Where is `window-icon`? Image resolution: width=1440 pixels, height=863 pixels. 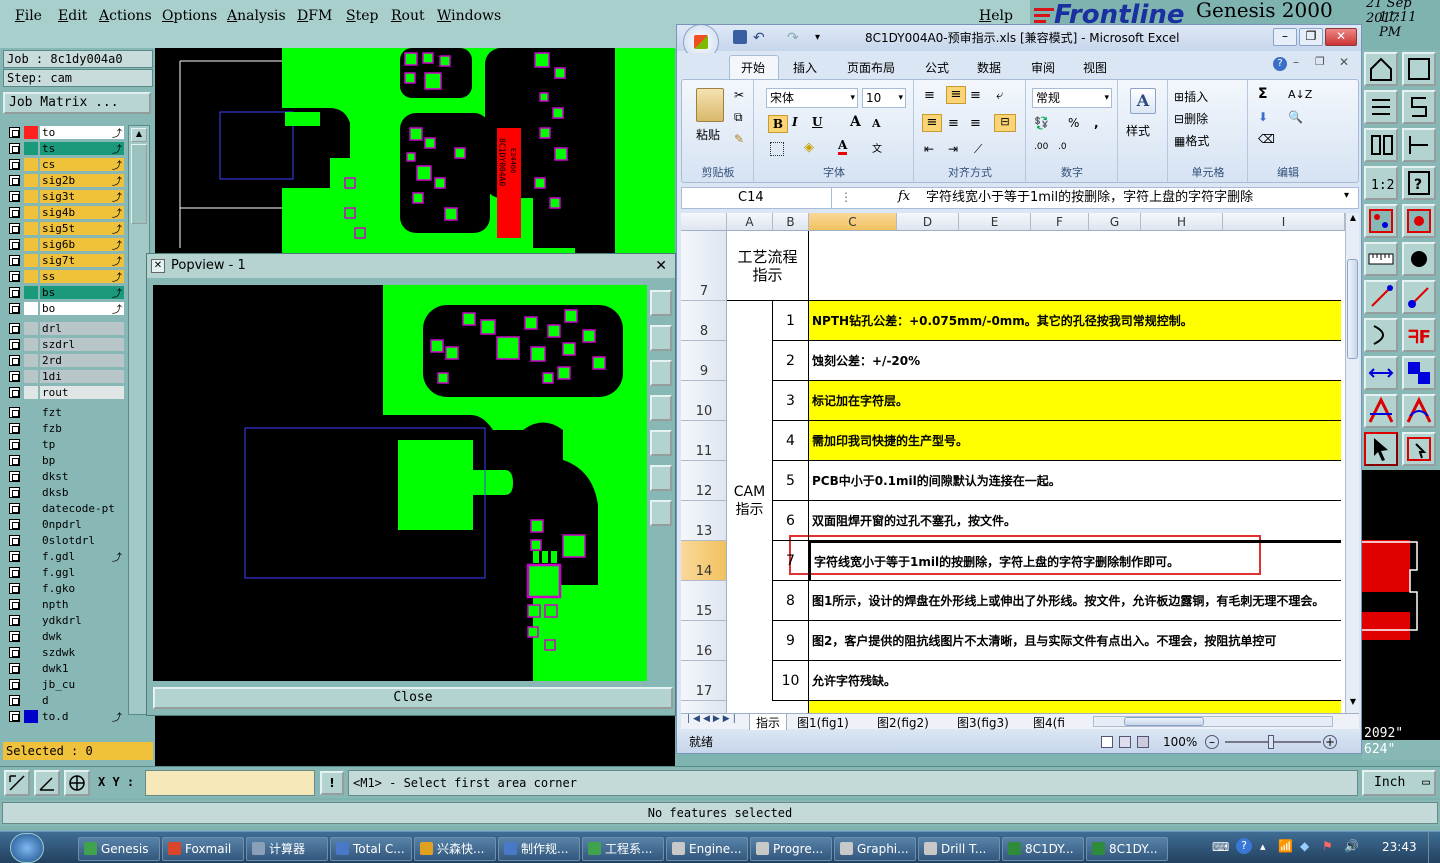 window-icon is located at coordinates (1419, 69).